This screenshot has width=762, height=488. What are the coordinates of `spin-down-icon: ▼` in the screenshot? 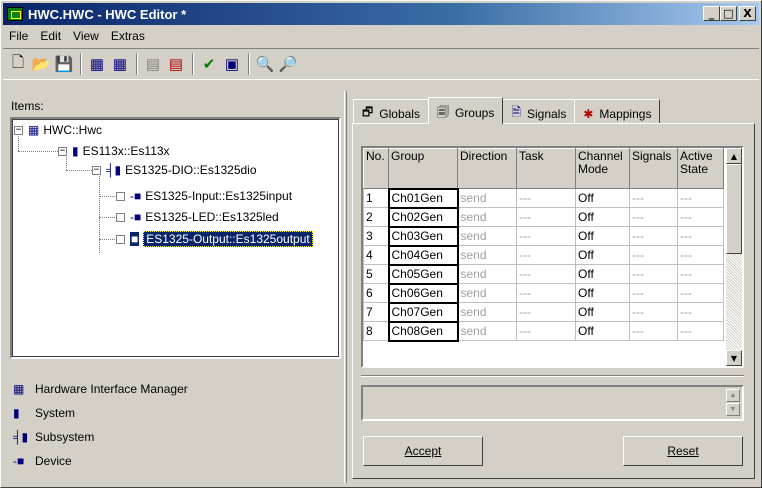 It's located at (733, 409).